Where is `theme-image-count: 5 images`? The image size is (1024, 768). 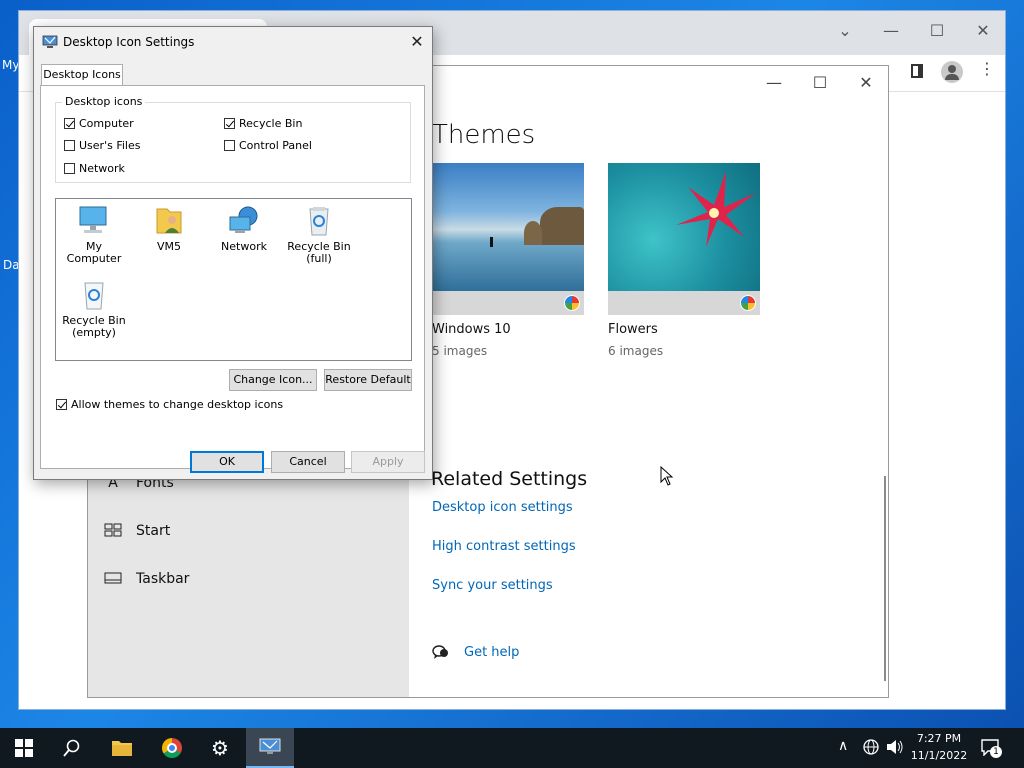
theme-image-count: 5 images is located at coordinates (460, 351).